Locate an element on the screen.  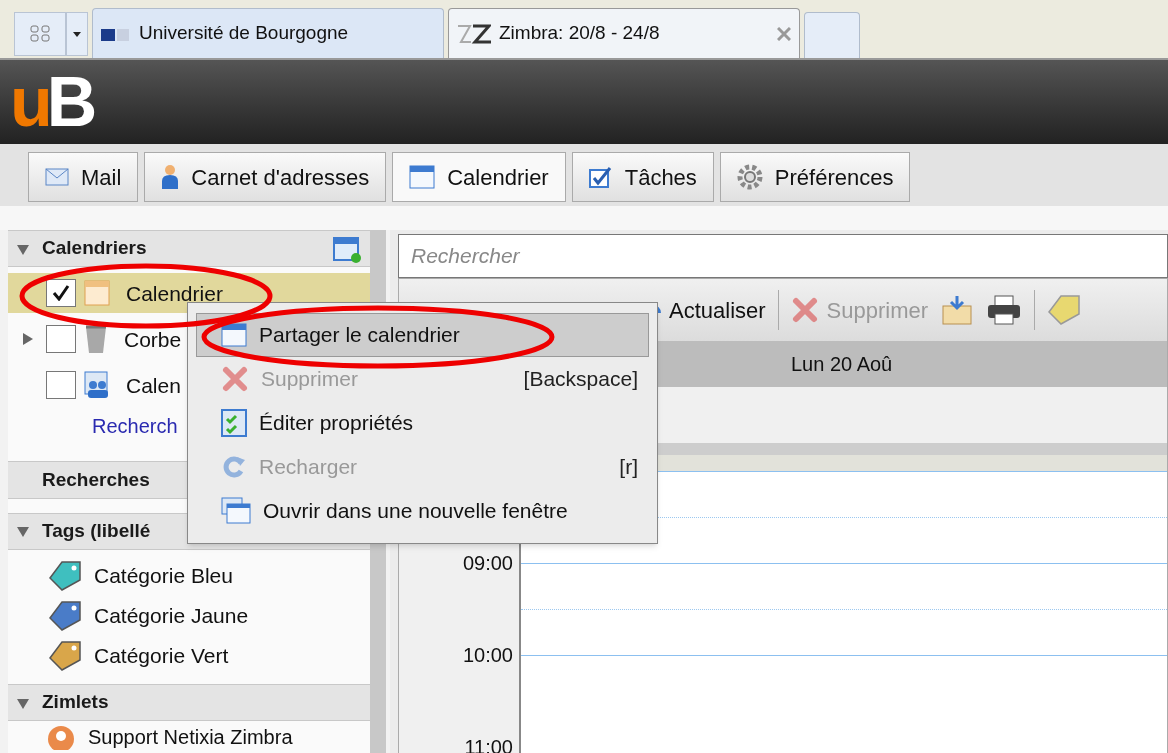
logo: uB is located at coordinates (51, 102).